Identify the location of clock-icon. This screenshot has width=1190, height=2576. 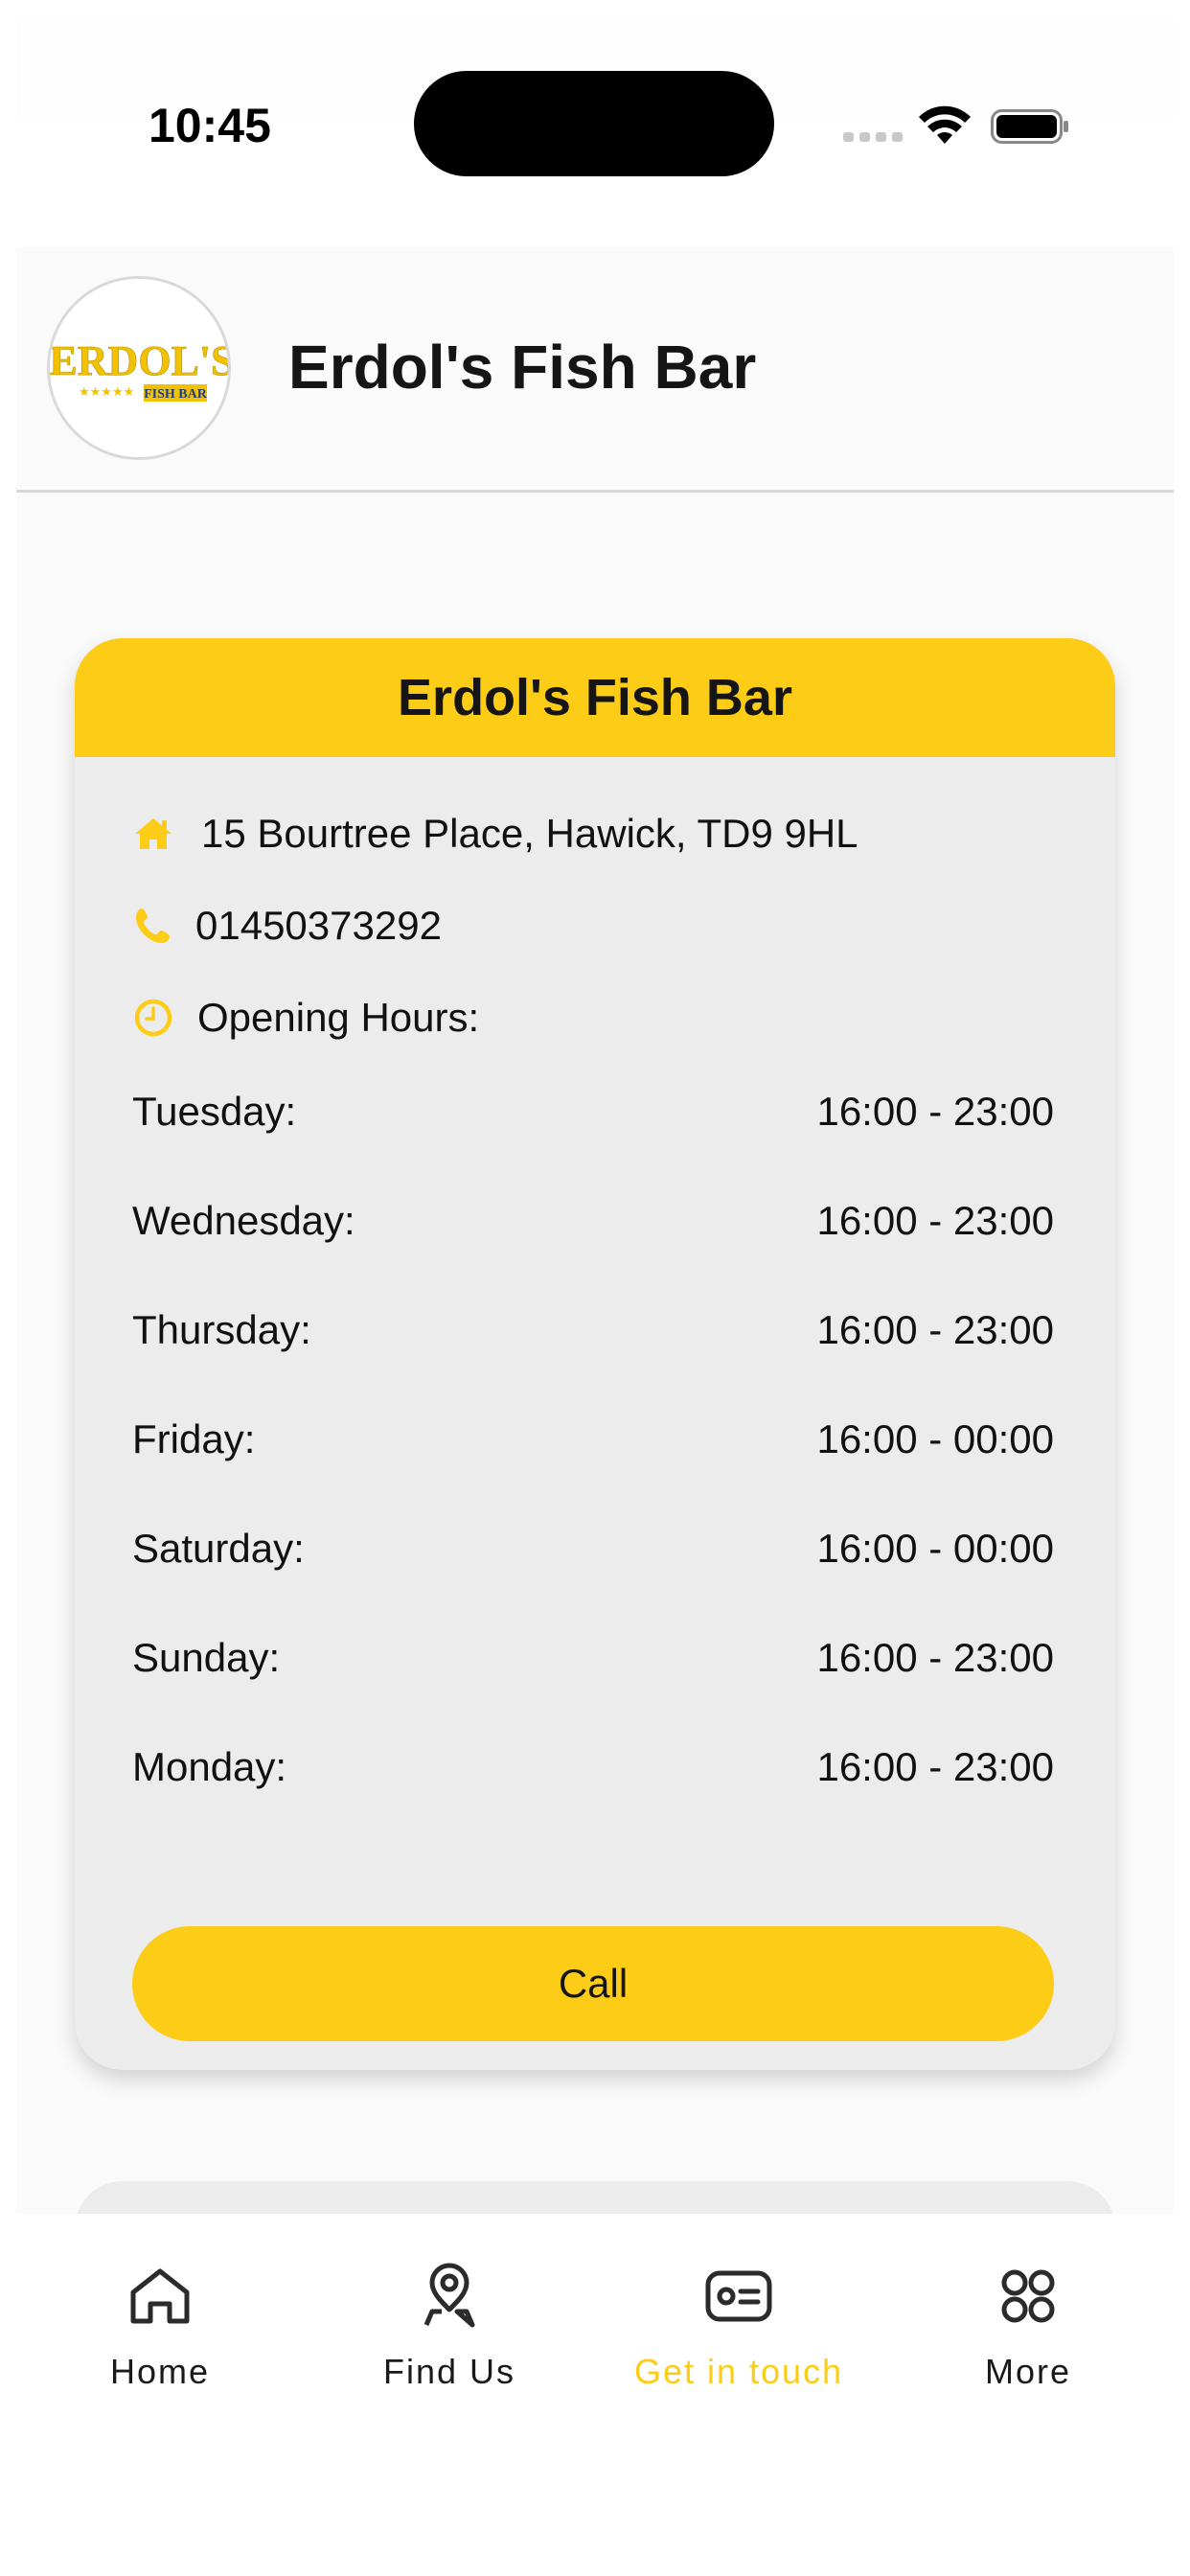
(153, 1018).